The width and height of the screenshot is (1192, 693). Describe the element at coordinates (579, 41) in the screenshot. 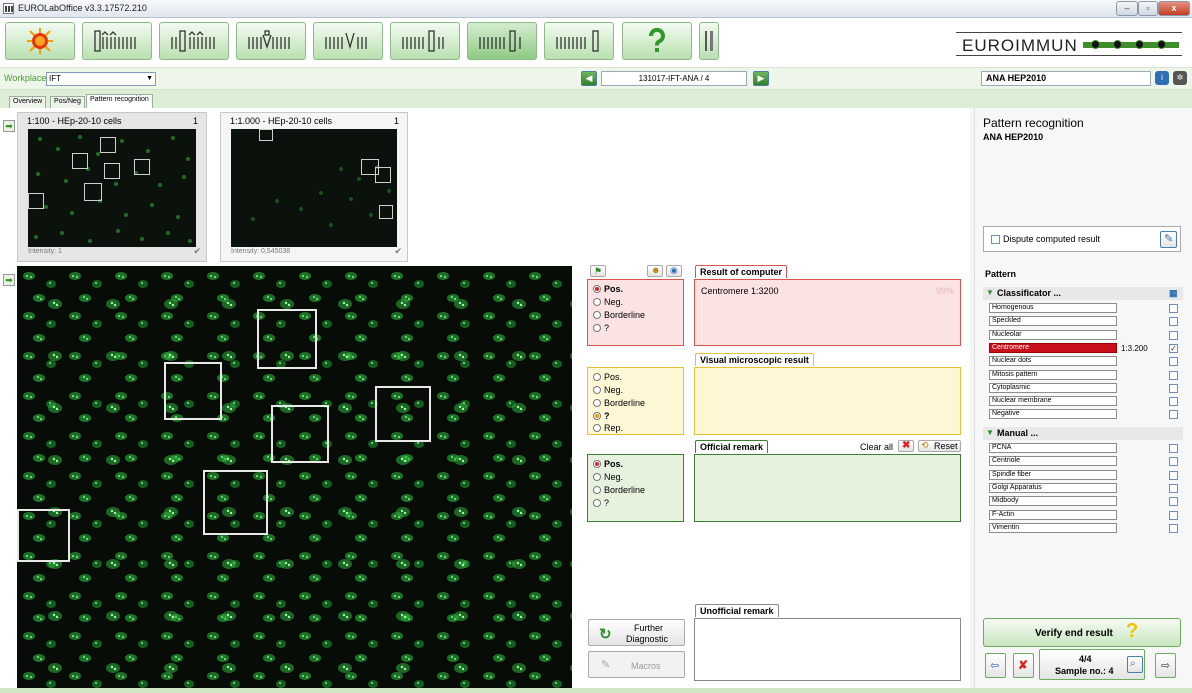

I see `plate-tool-7-button` at that location.